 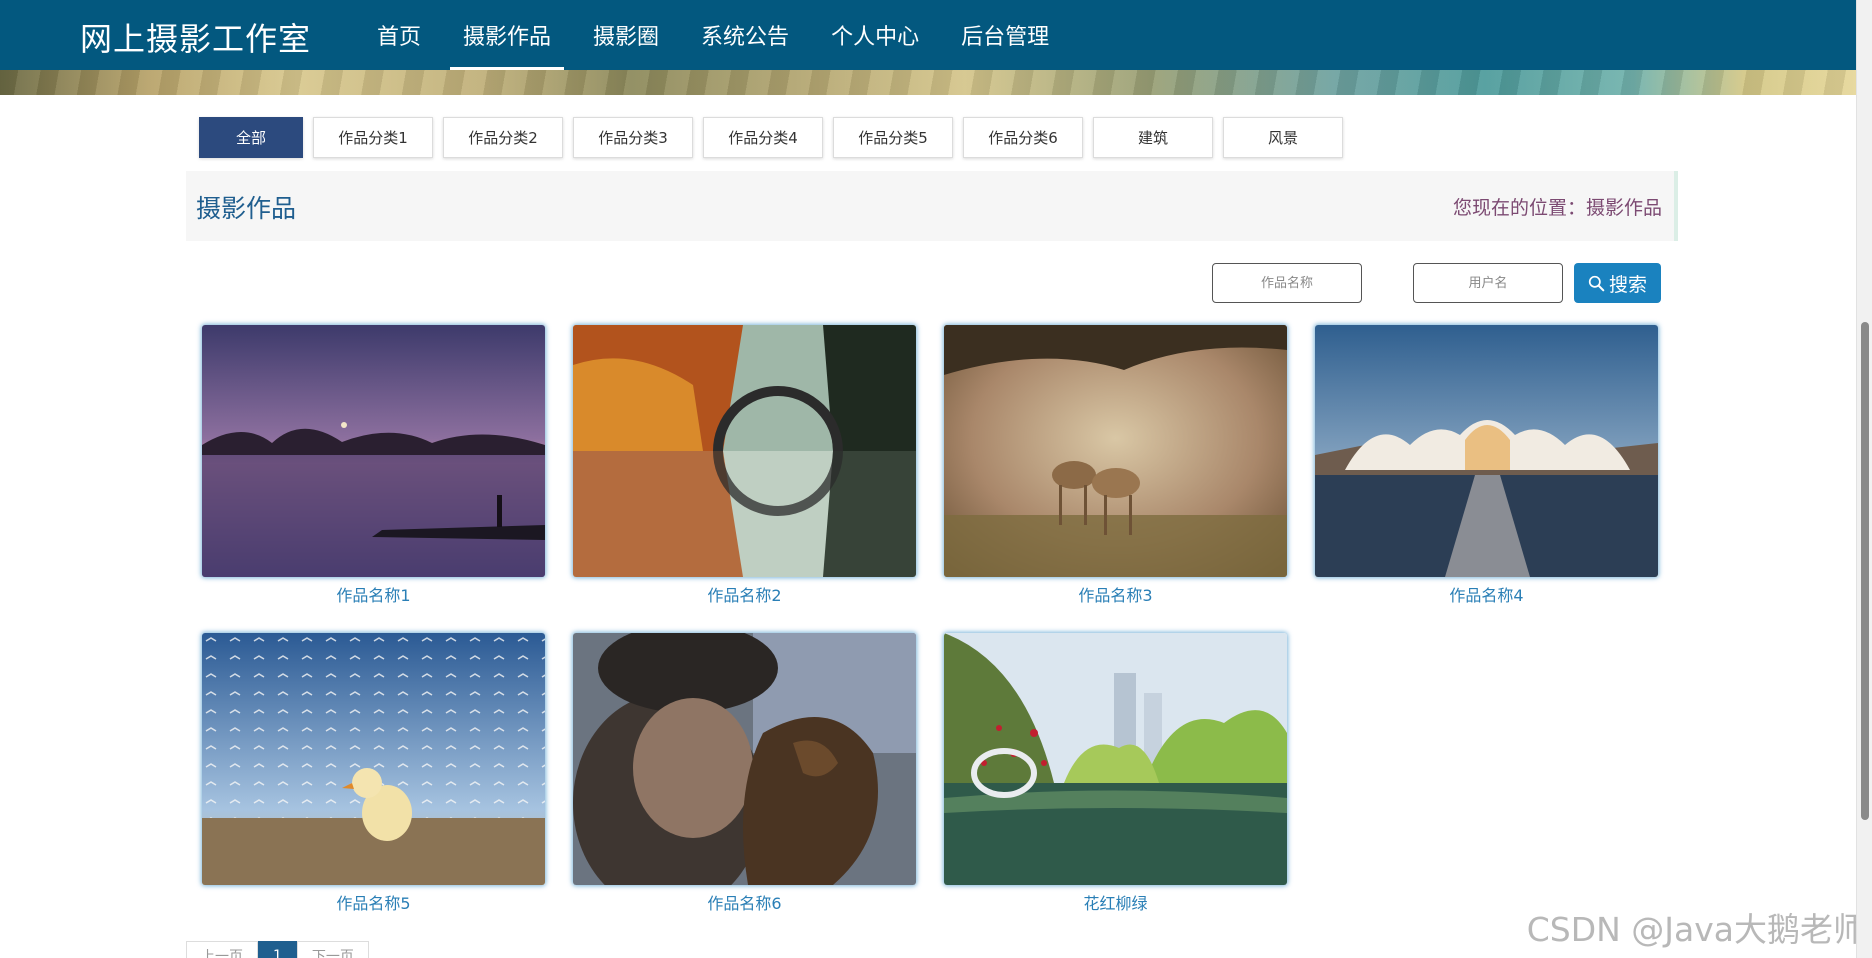 What do you see at coordinates (1488, 283) in the screenshot?
I see `username-search-input` at bounding box center [1488, 283].